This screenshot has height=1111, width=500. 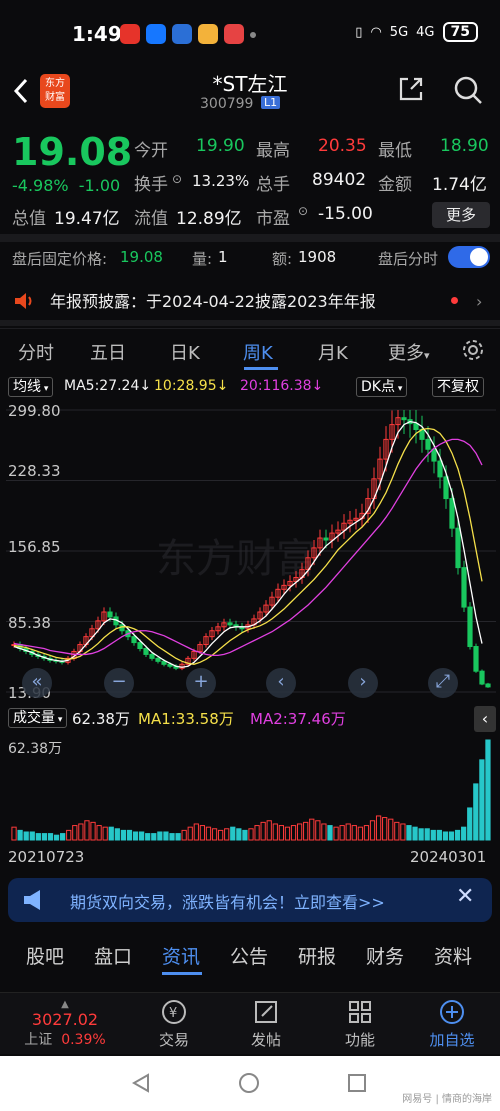 I want to click on after-hours-price: 19.08, so click(x=141, y=257).